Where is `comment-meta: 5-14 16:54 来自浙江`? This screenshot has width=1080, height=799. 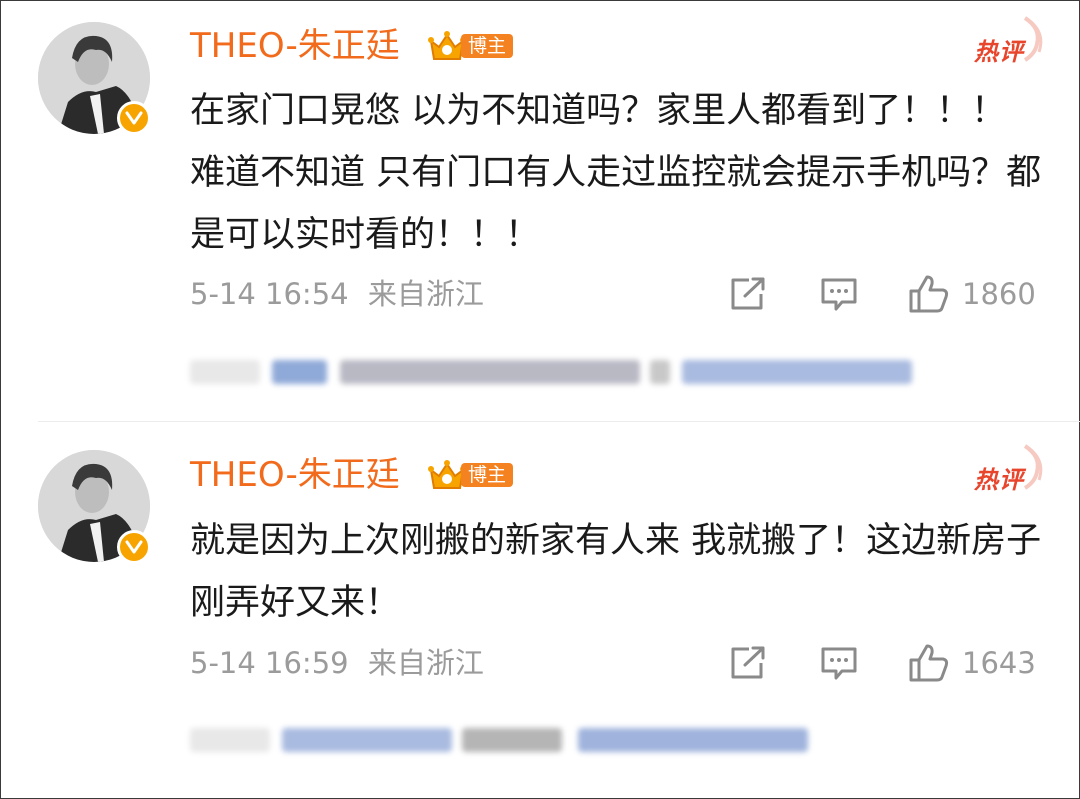
comment-meta: 5-14 16:54 来自浙江 is located at coordinates (337, 294).